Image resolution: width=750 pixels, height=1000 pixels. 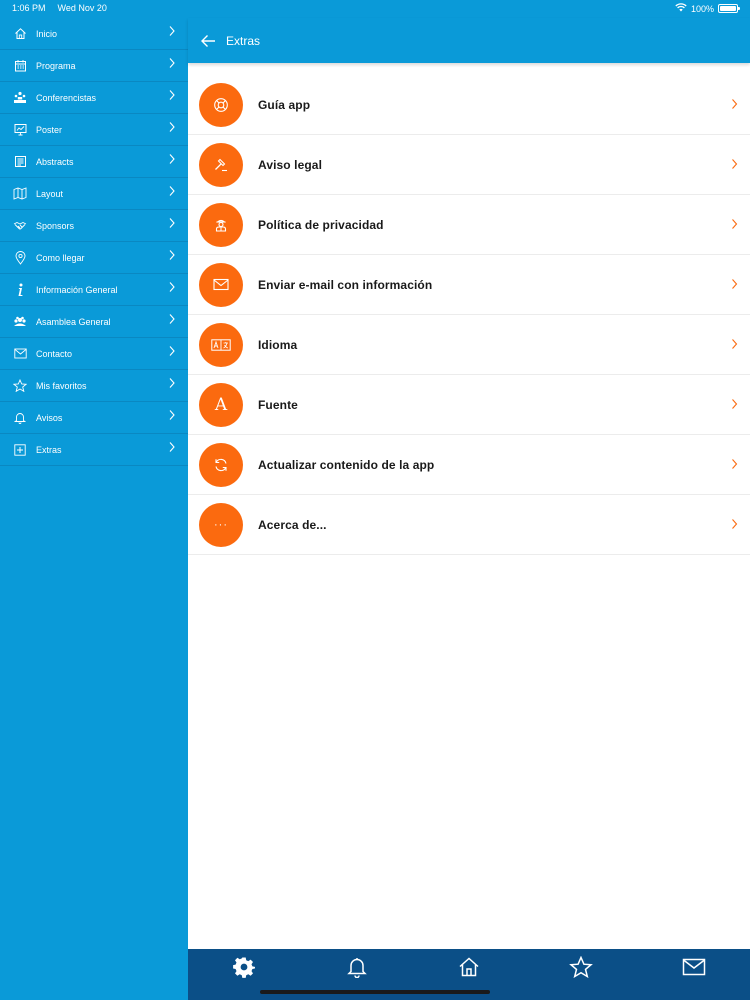 What do you see at coordinates (20, 194) in the screenshot?
I see `map-icon` at bounding box center [20, 194].